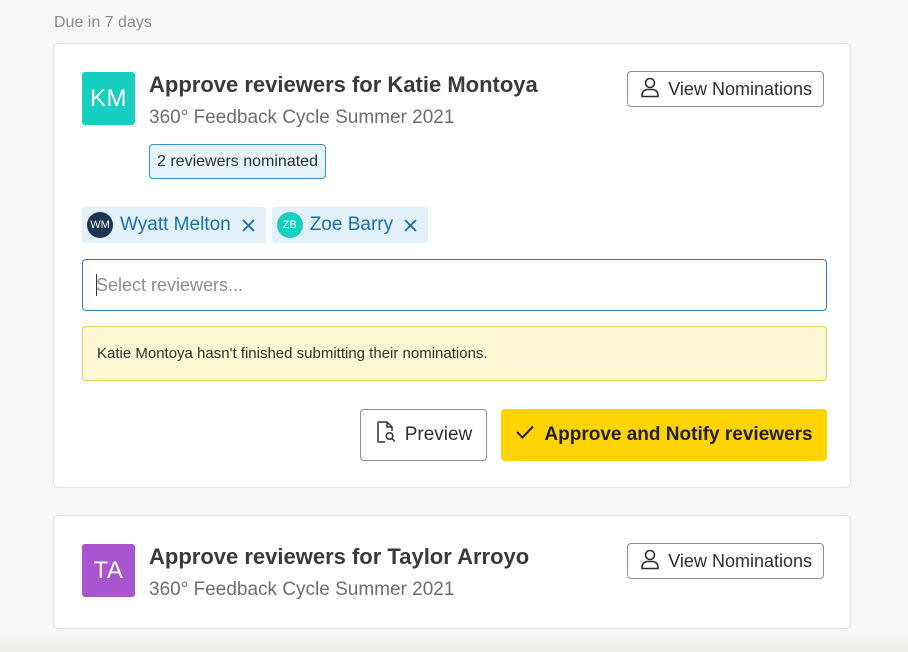 This screenshot has width=908, height=652. I want to click on reviewer-name: Wyatt Melton, so click(175, 224).